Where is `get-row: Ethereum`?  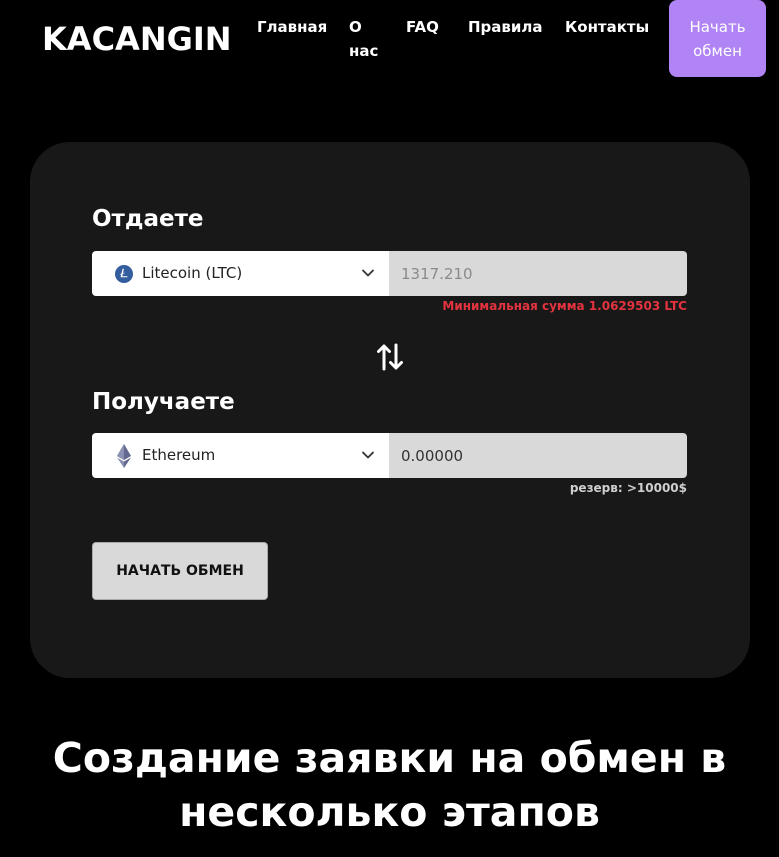
get-row: Ethereum is located at coordinates (389, 455).